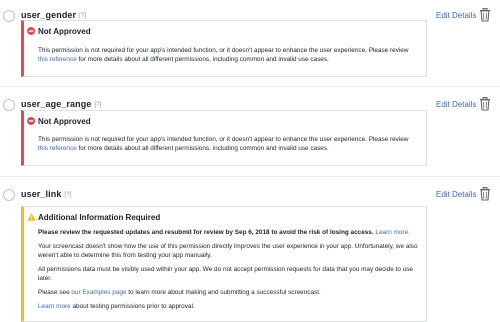  I want to click on learn-more-link: Learn more., so click(392, 232).